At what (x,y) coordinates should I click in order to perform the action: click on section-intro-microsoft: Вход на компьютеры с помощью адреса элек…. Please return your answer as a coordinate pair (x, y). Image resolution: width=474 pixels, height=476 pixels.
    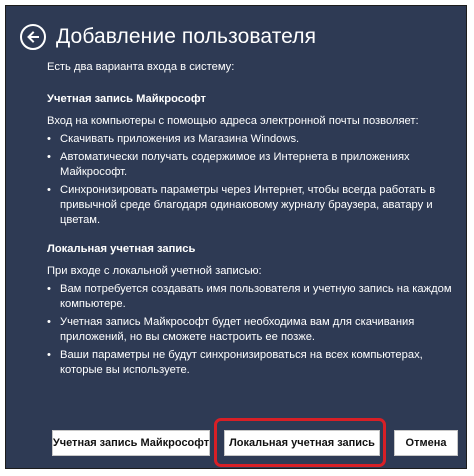
    Looking at the image, I should click on (233, 121).